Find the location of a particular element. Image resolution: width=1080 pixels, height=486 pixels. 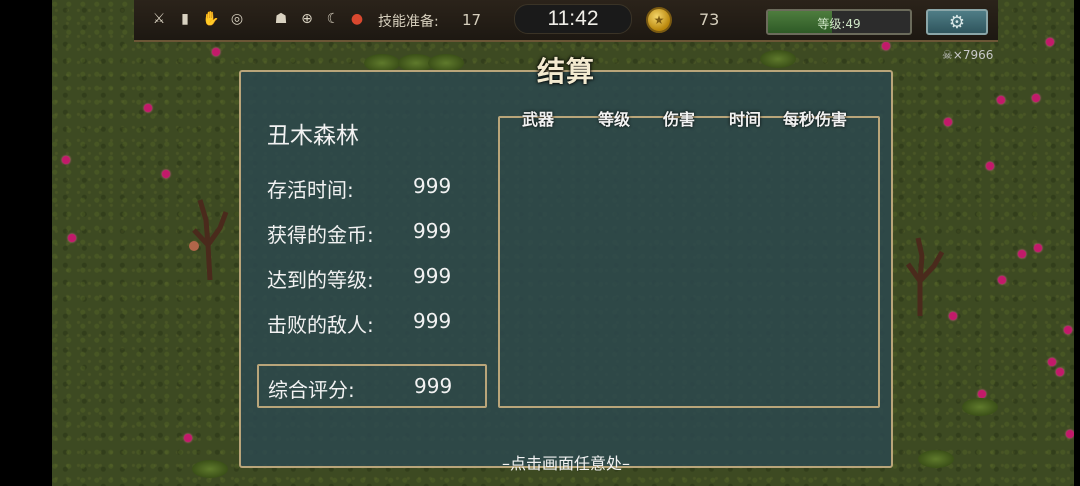

level-bar: 等级:49 is located at coordinates (839, 22).